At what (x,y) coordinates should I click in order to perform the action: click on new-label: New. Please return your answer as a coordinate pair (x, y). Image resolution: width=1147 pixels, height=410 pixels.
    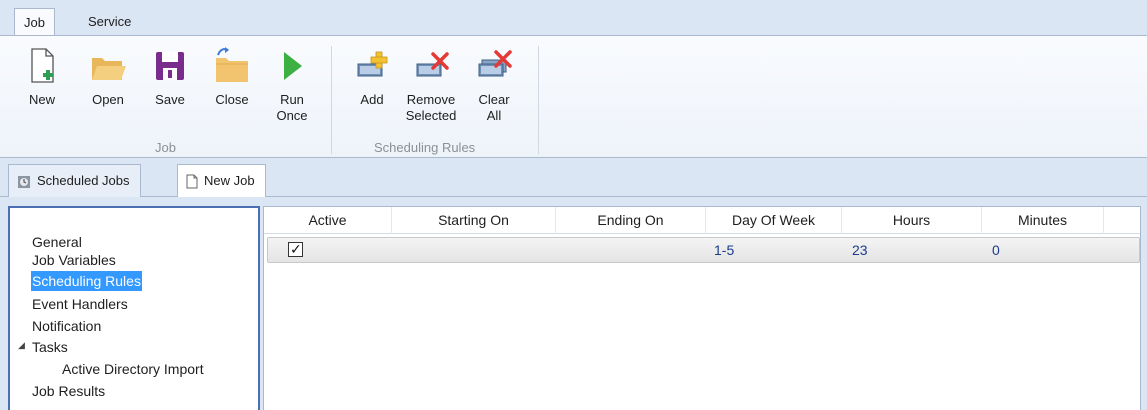
    Looking at the image, I should click on (41, 99).